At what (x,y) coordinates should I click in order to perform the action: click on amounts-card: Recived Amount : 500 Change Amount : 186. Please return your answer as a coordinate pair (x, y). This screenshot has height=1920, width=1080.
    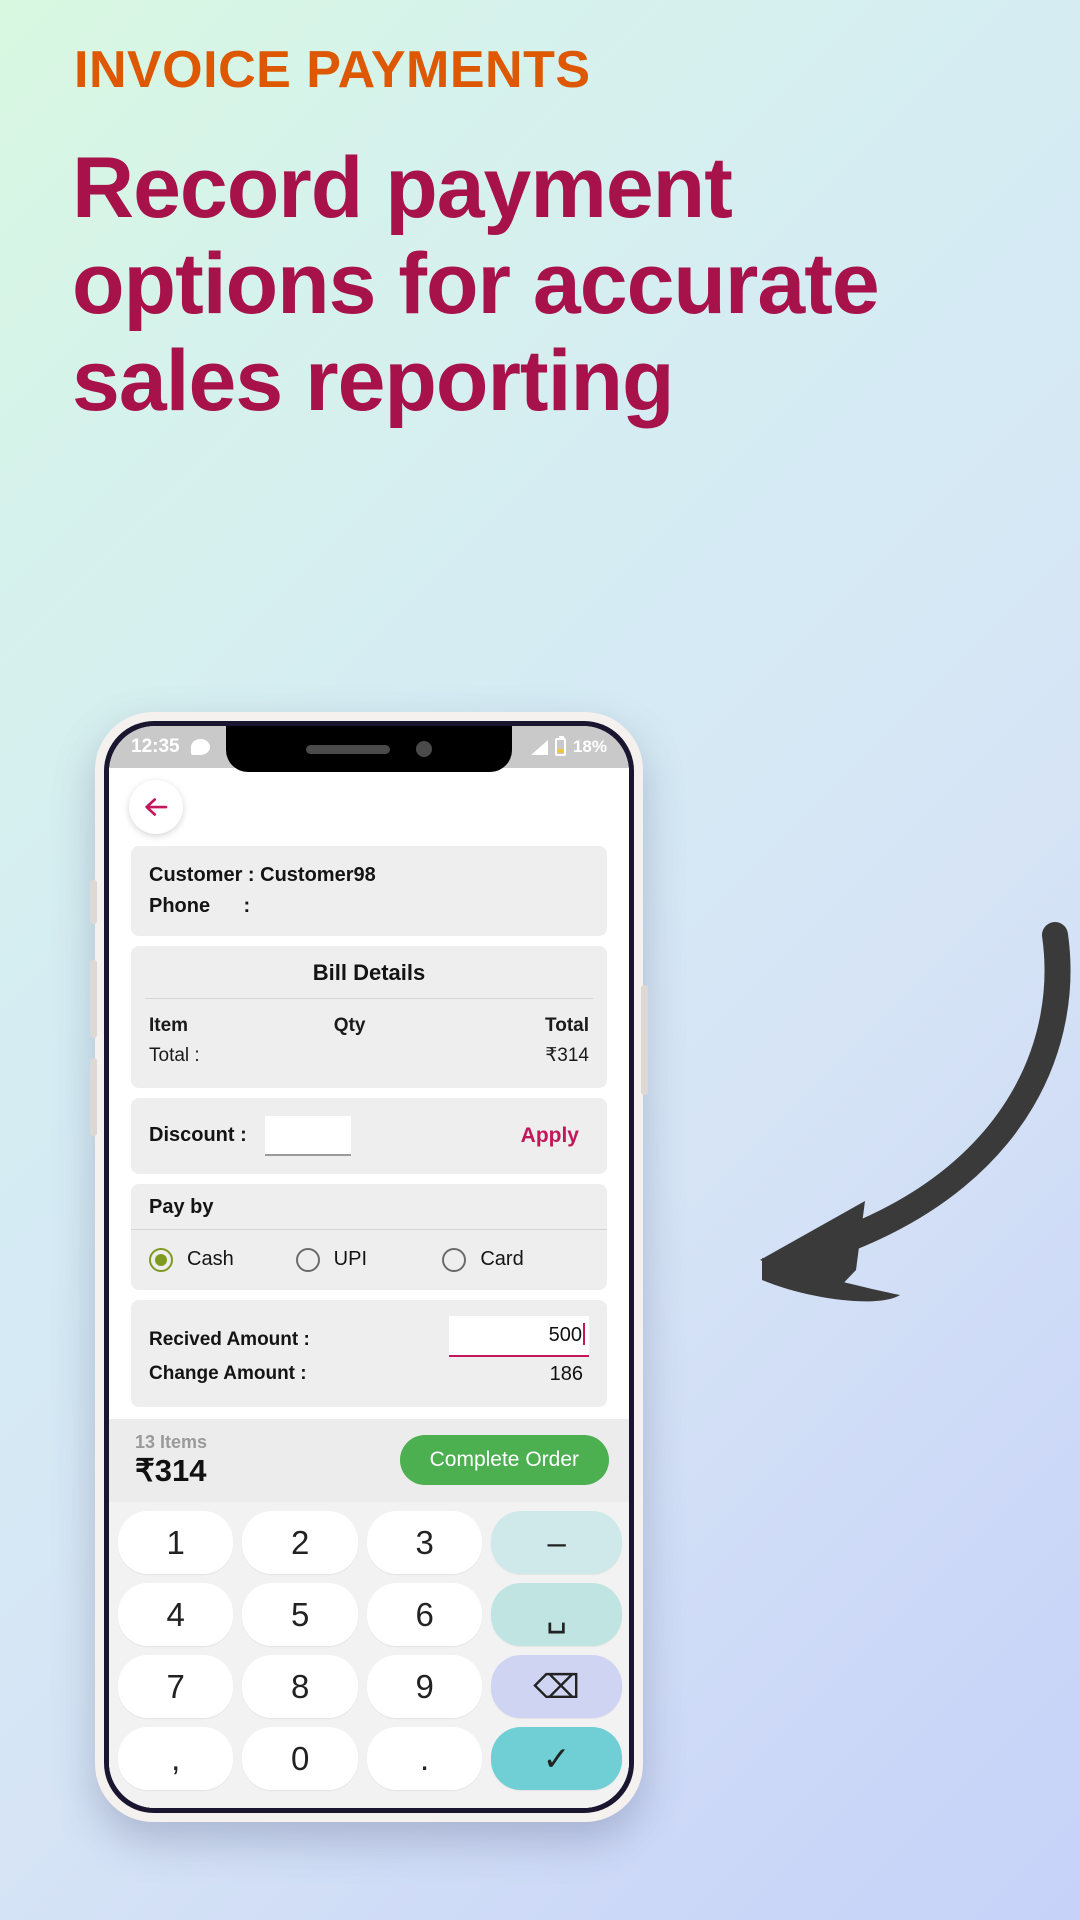
    Looking at the image, I should click on (369, 1353).